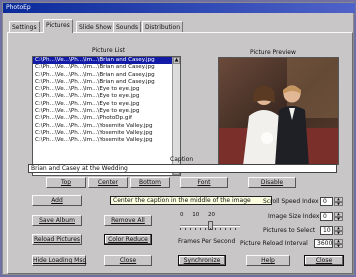  Describe the element at coordinates (57, 200) in the screenshot. I see `add-button: Add` at that location.